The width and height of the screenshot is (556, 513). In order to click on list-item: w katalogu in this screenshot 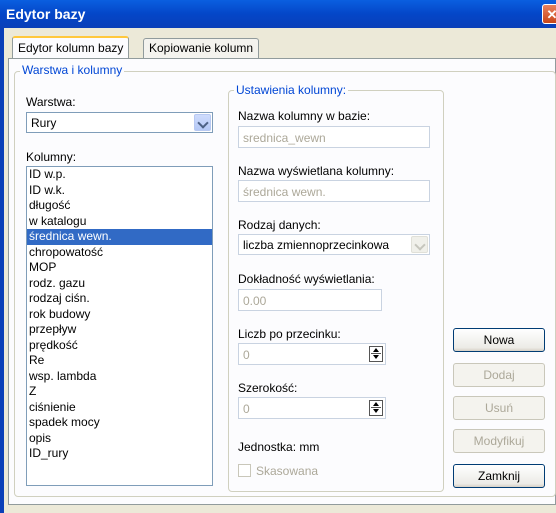, I will do `click(119, 222)`.